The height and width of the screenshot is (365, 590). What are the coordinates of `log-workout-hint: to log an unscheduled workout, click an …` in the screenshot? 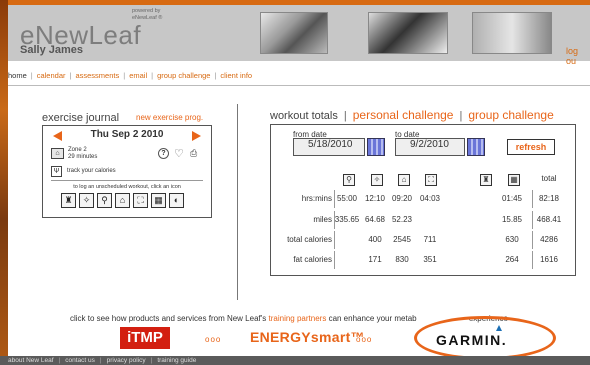 It's located at (127, 187).